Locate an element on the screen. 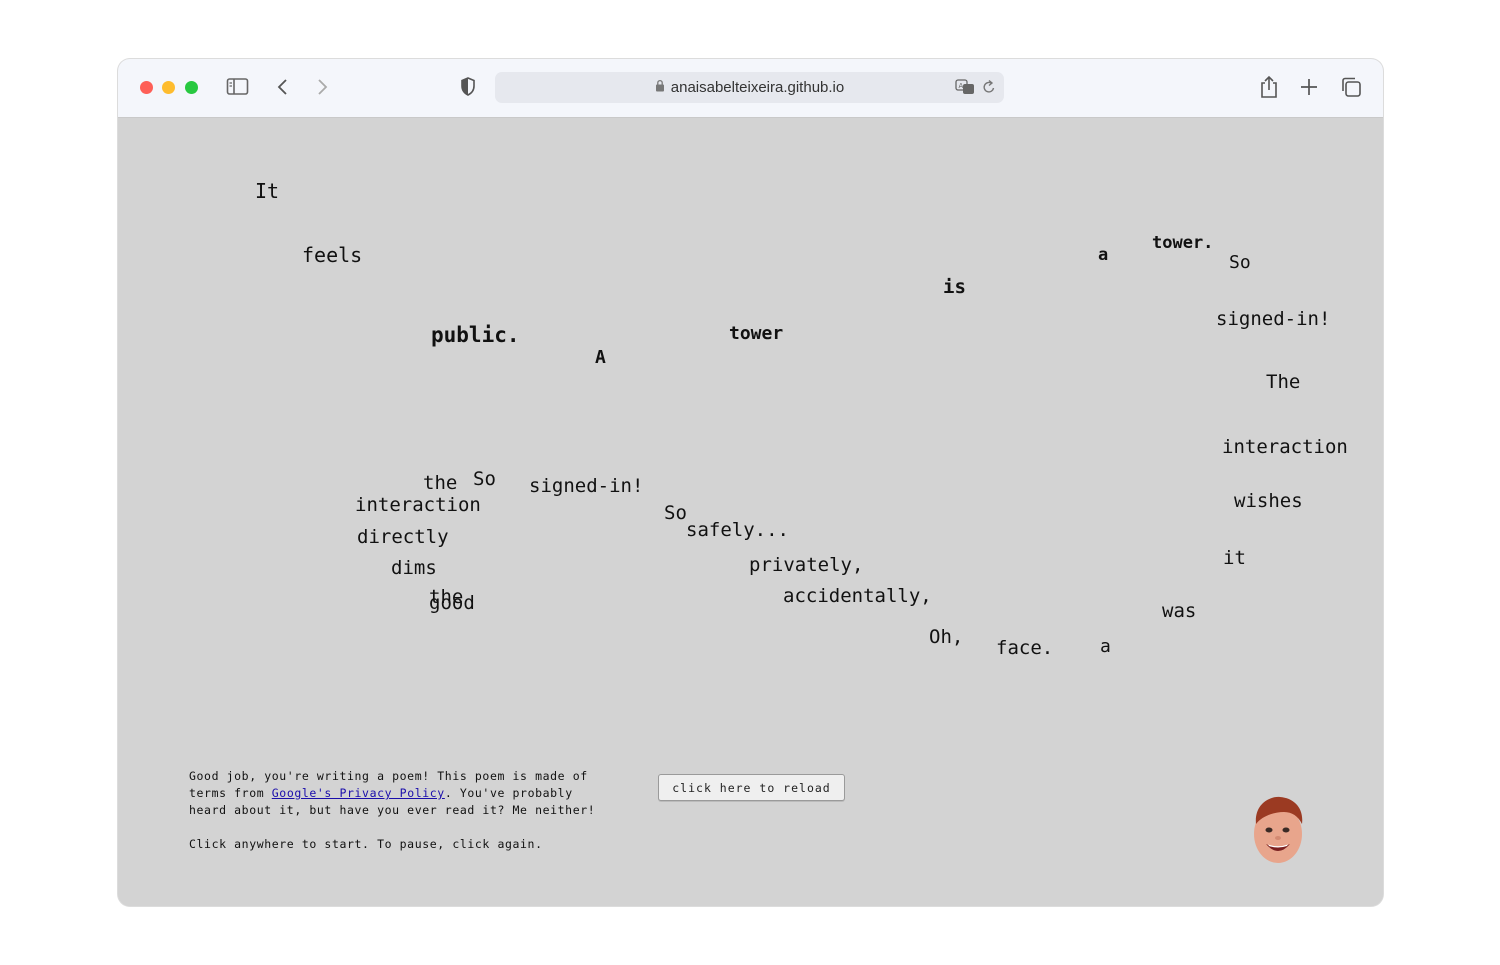 This screenshot has width=1500, height=965. poem-word: public. is located at coordinates (475, 335).